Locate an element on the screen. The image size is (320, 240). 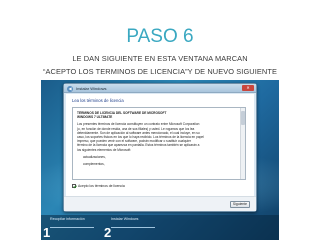
accept-terms-row: Acepto los términos de licencia is located at coordinates (98, 186).